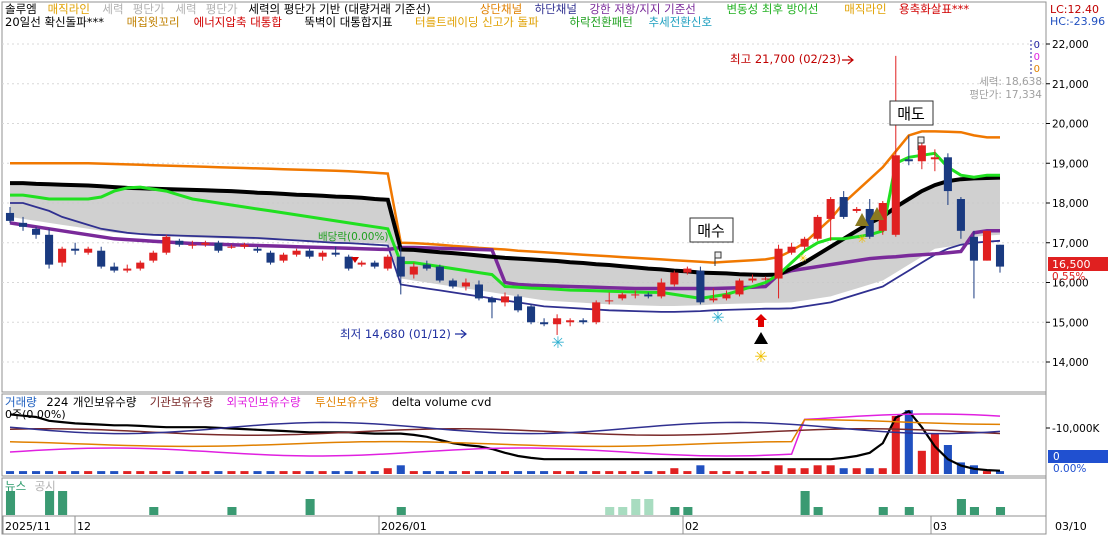  What do you see at coordinates (54, 22) in the screenshot?
I see `legend-row2-item-0: 20일선 확신돌파***` at bounding box center [54, 22].